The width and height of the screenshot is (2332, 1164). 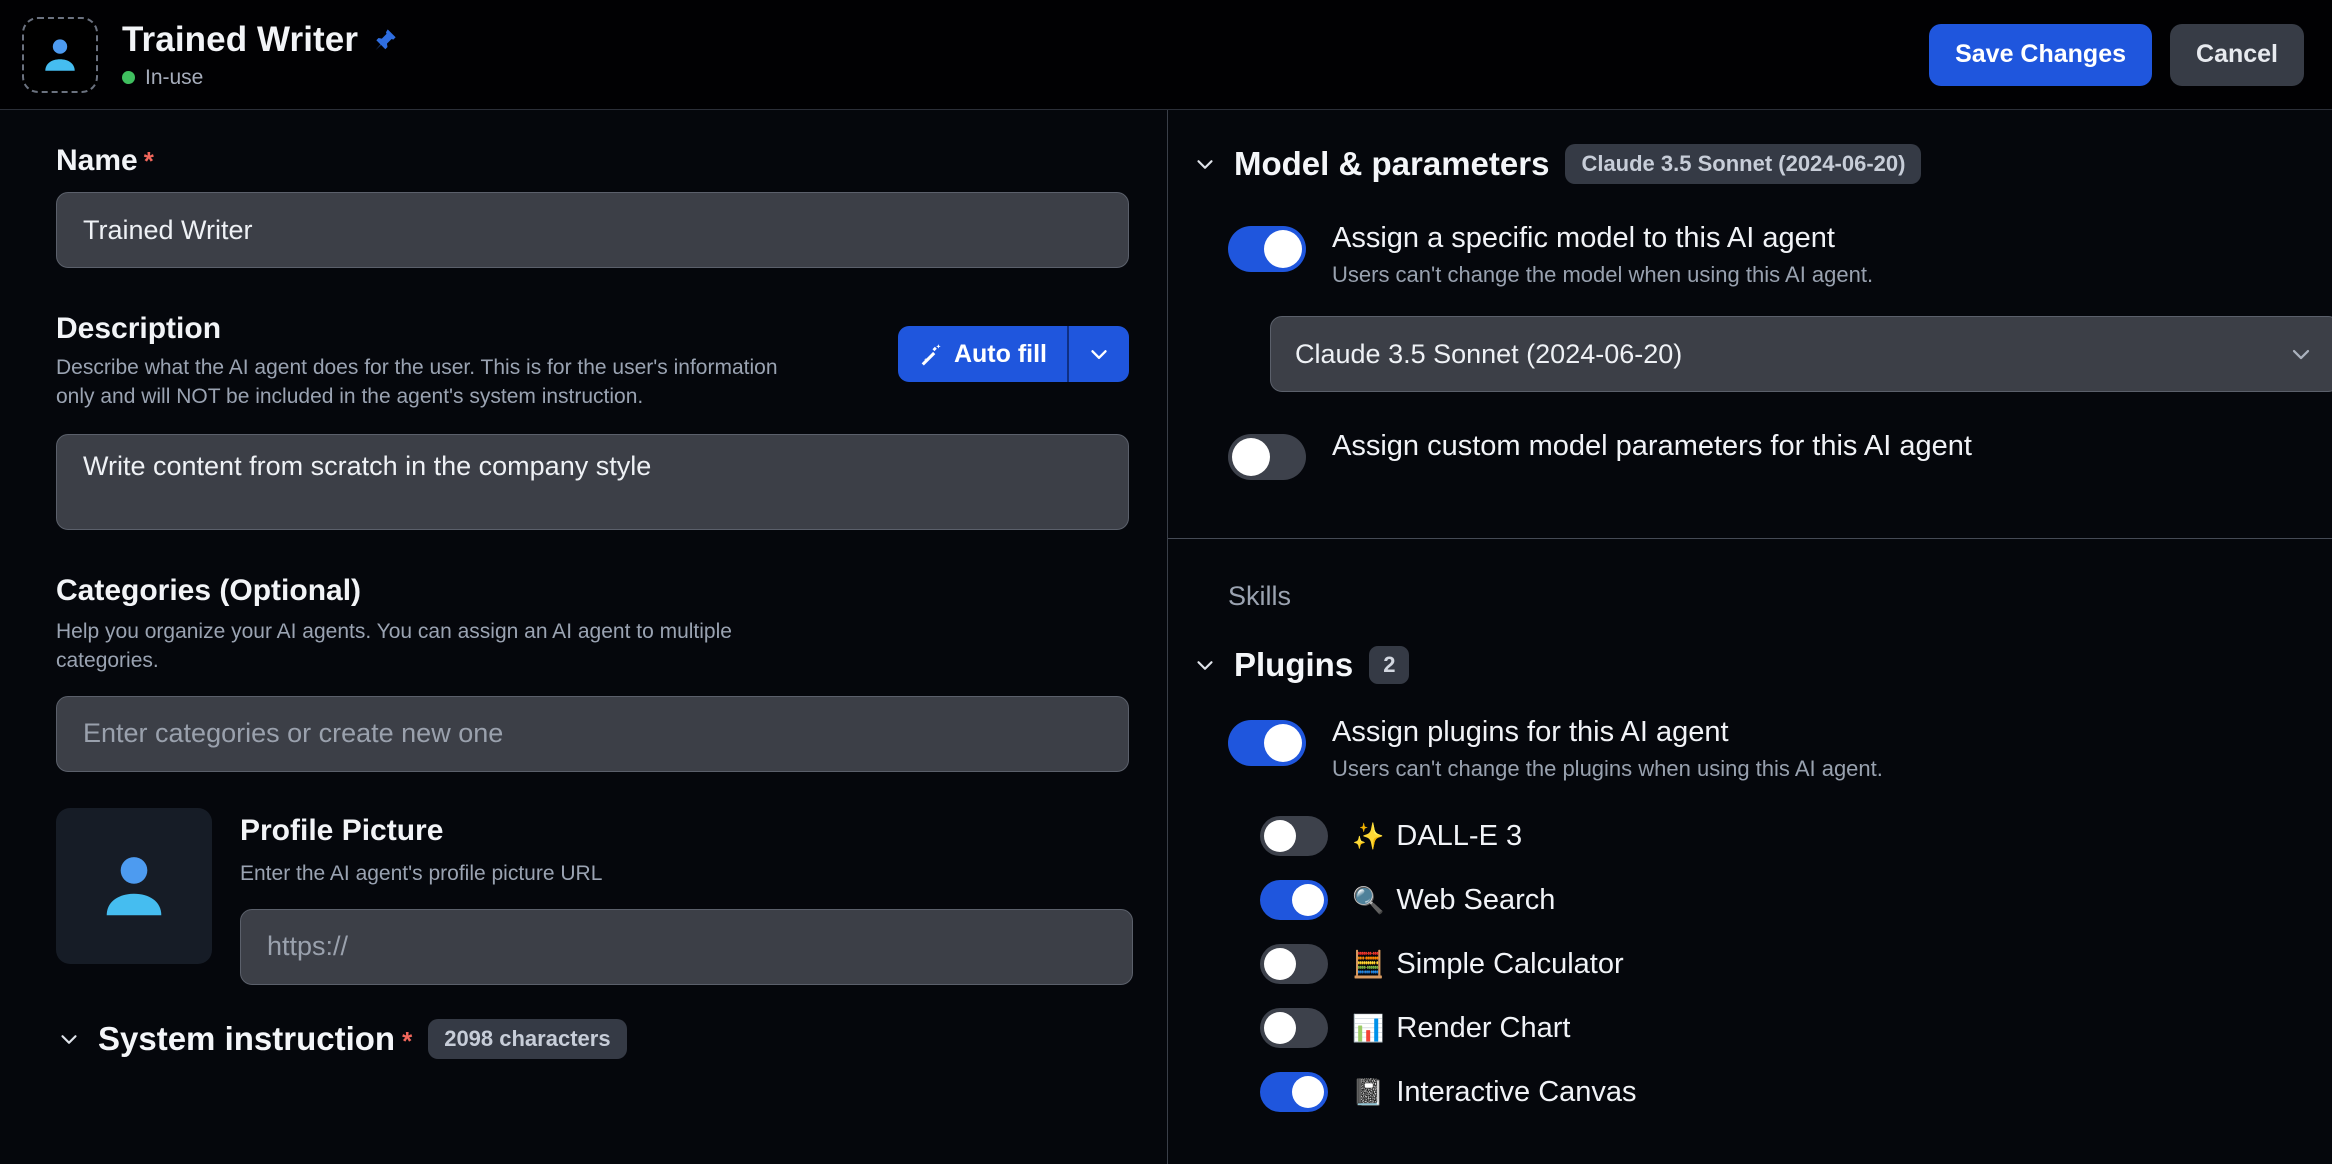 What do you see at coordinates (139, 328) in the screenshot?
I see `description-label: Description` at bounding box center [139, 328].